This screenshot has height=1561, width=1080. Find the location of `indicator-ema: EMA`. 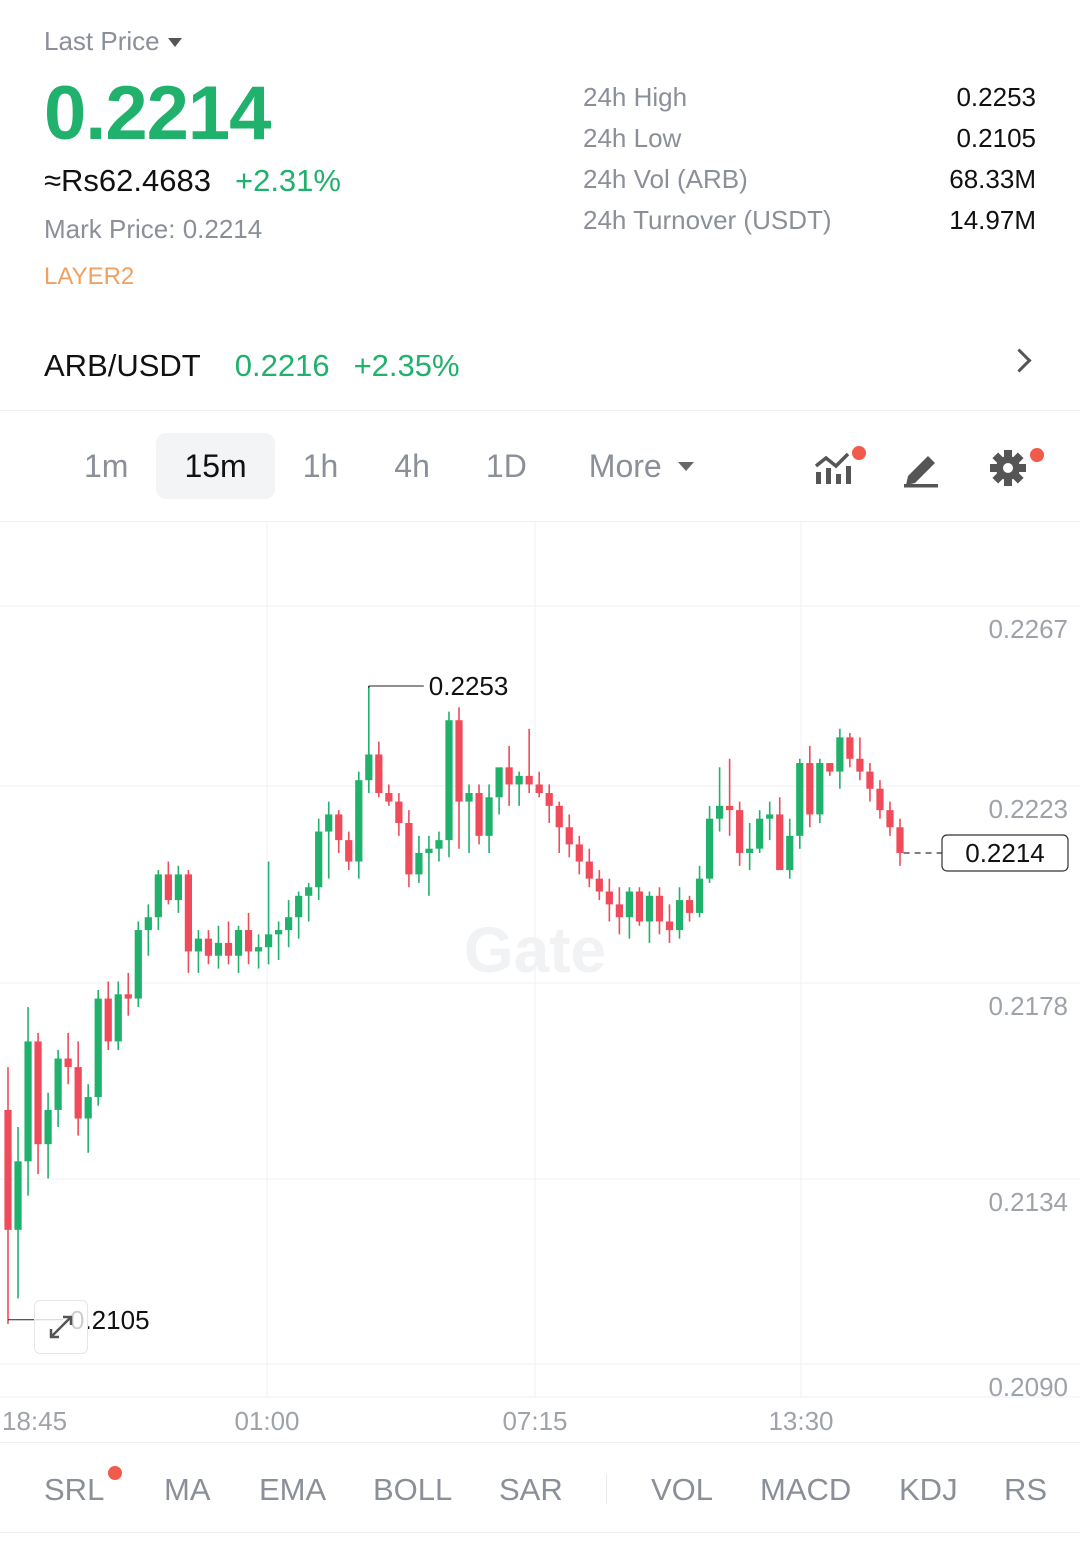

indicator-ema: EMA is located at coordinates (292, 1490).